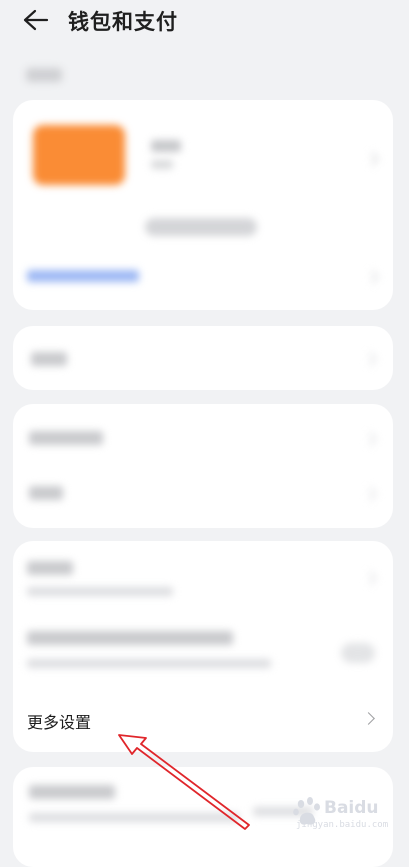  Describe the element at coordinates (358, 653) in the screenshot. I see `toggle-switch` at that location.